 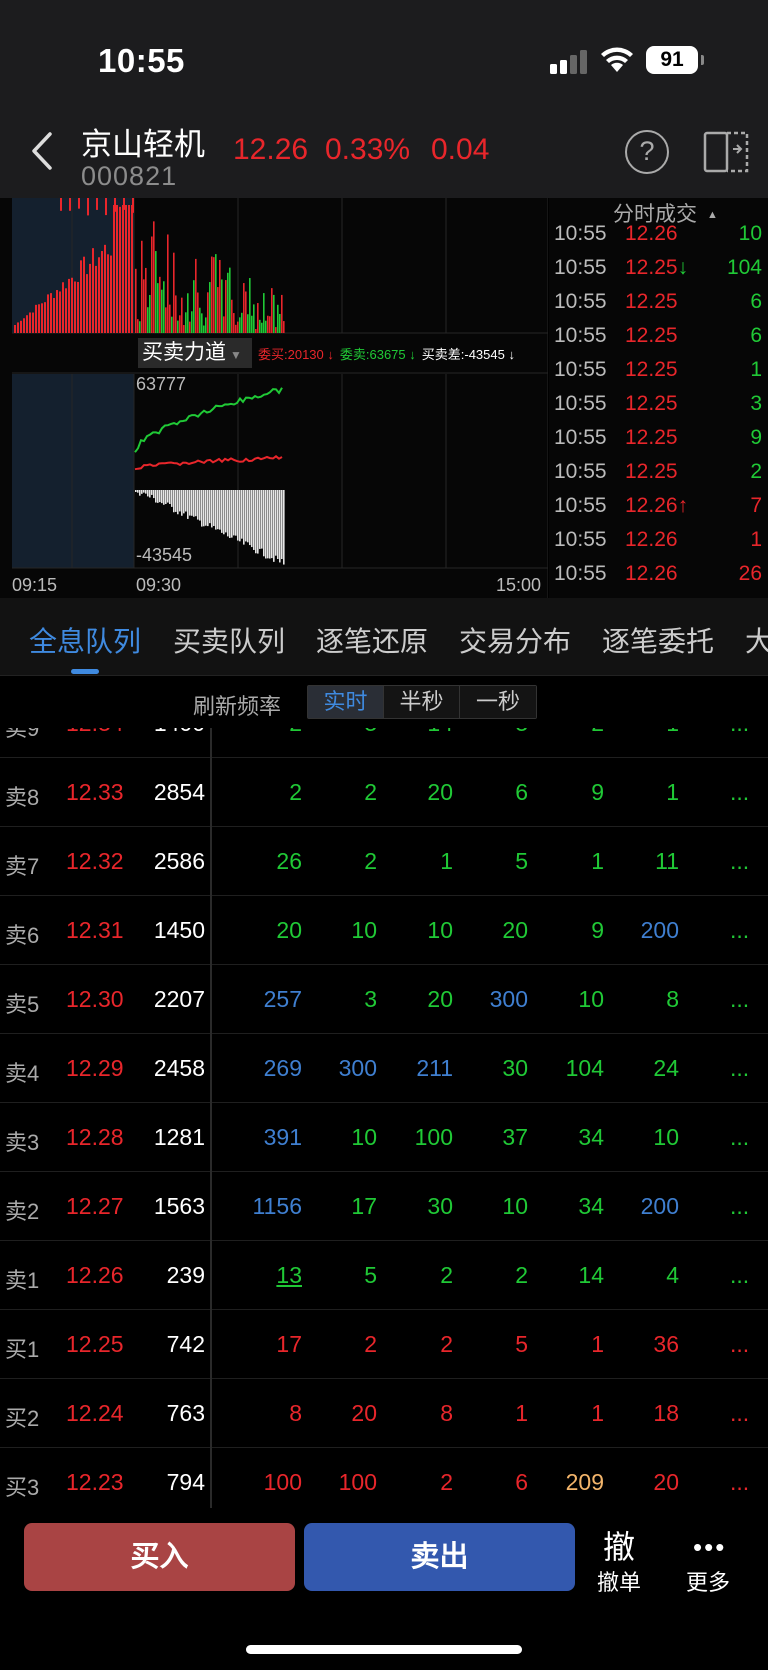 I want to click on buy-button: 买入, so click(x=159, y=1557).